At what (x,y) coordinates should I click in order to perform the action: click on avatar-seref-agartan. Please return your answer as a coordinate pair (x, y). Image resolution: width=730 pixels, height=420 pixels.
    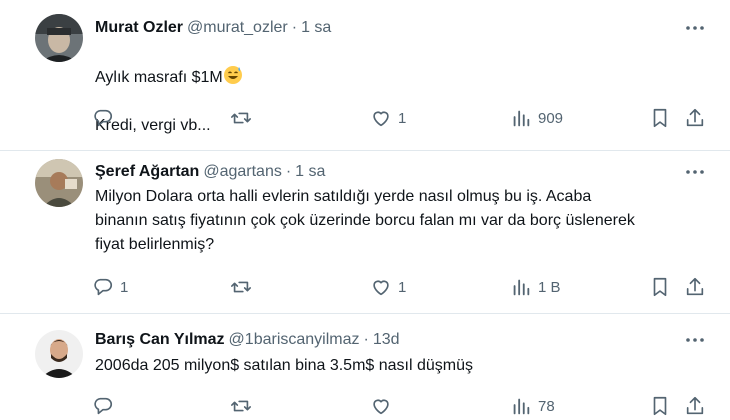
    Looking at the image, I should click on (59, 183).